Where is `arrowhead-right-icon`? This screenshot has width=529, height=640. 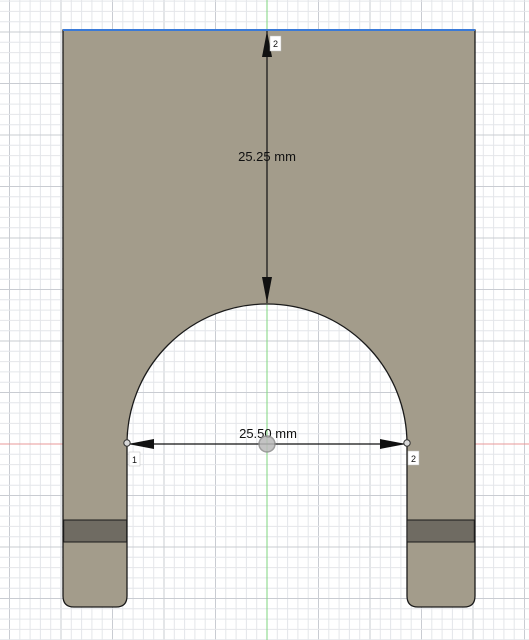 arrowhead-right-icon is located at coordinates (393, 444).